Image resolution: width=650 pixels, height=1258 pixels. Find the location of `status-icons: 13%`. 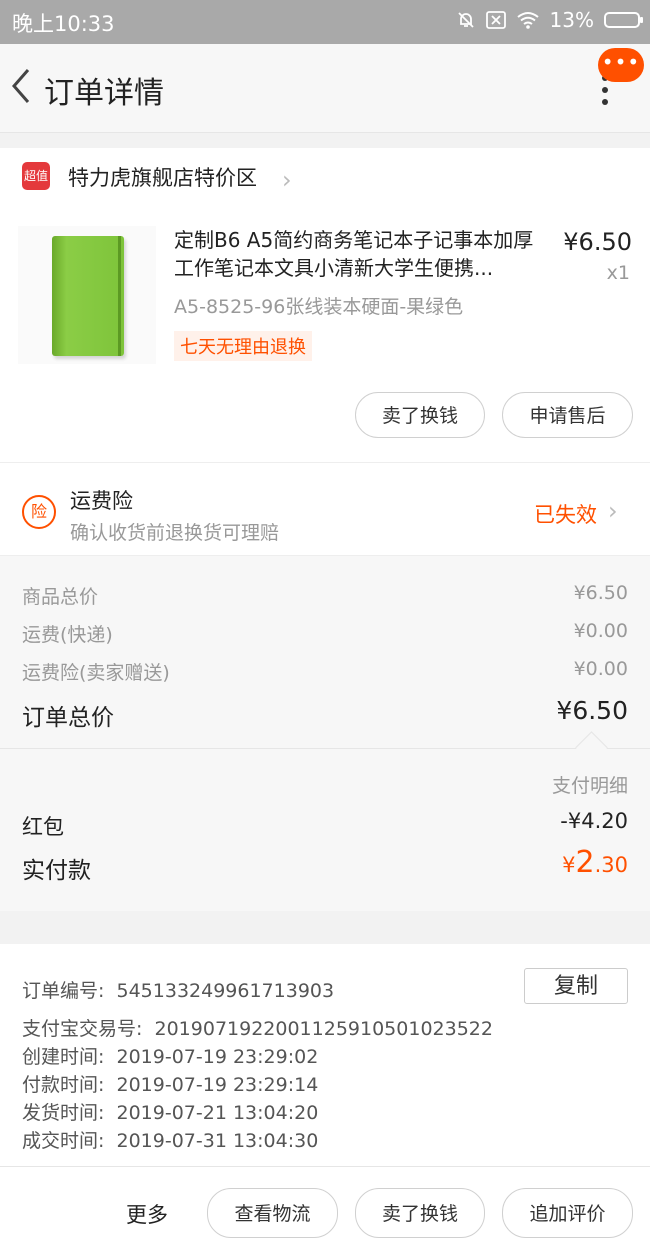

status-icons: 13% is located at coordinates (549, 20).